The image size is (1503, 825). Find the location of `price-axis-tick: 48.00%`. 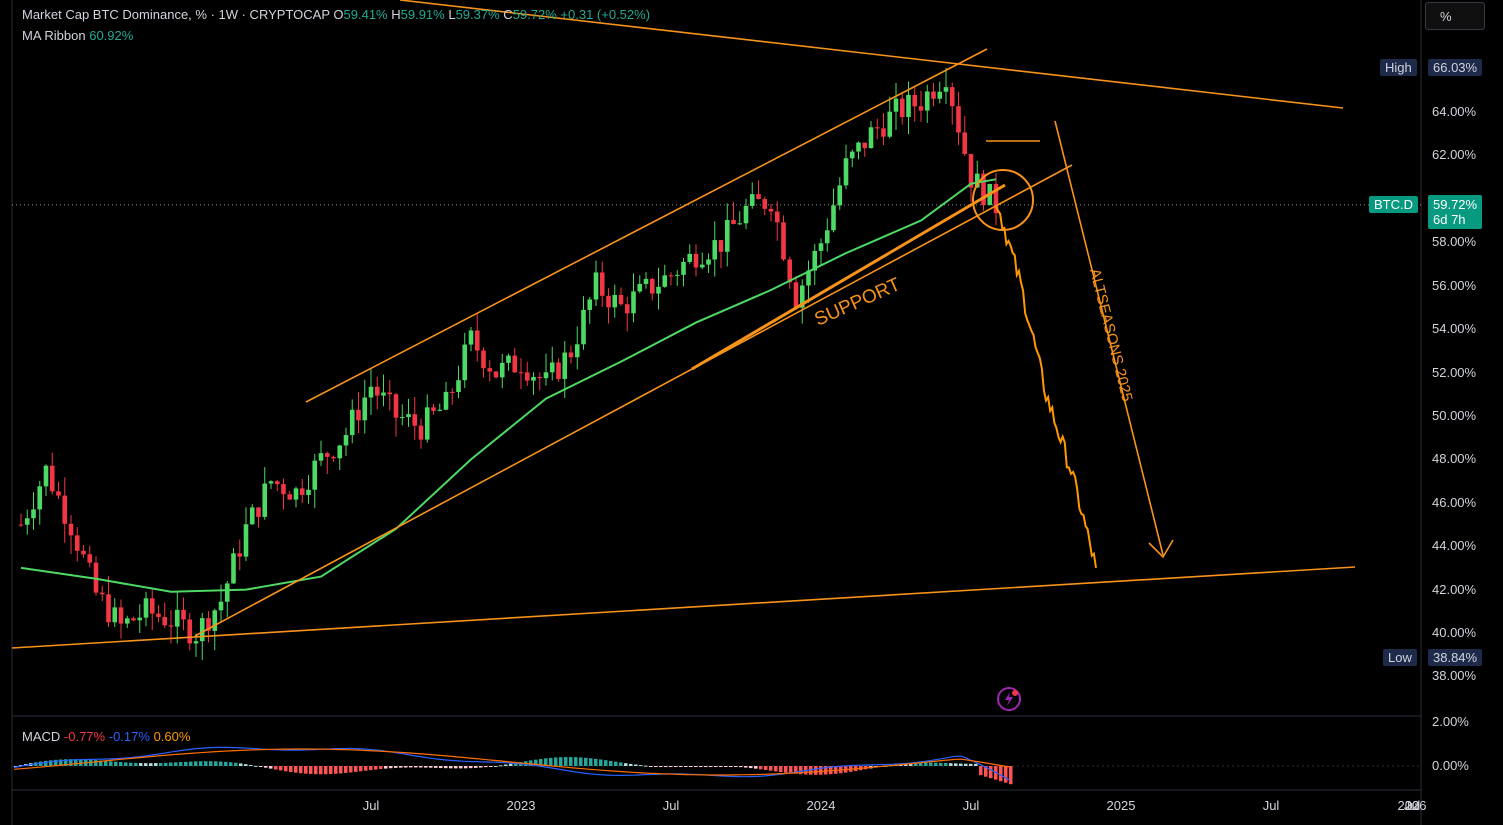

price-axis-tick: 48.00% is located at coordinates (1454, 459).